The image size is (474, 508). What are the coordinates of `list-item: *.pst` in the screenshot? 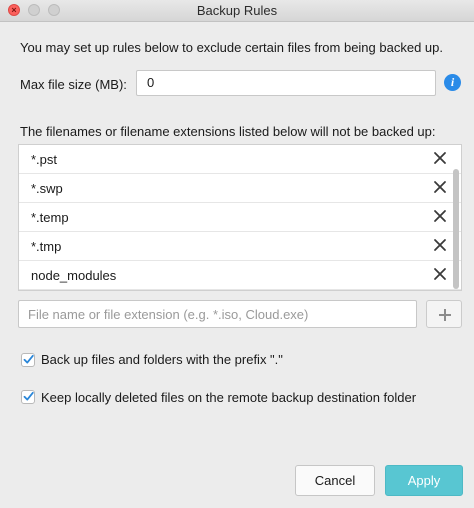 It's located at (240, 159).